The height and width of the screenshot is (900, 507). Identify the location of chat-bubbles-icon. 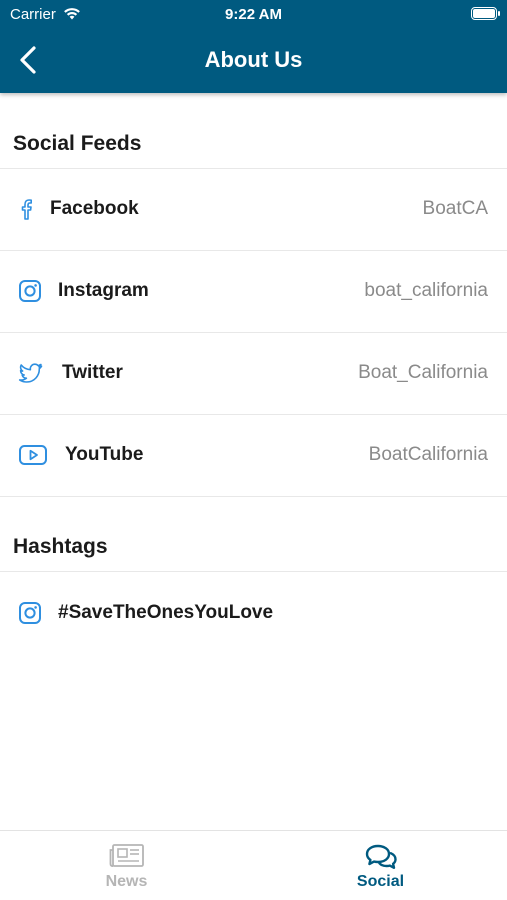
(381, 856).